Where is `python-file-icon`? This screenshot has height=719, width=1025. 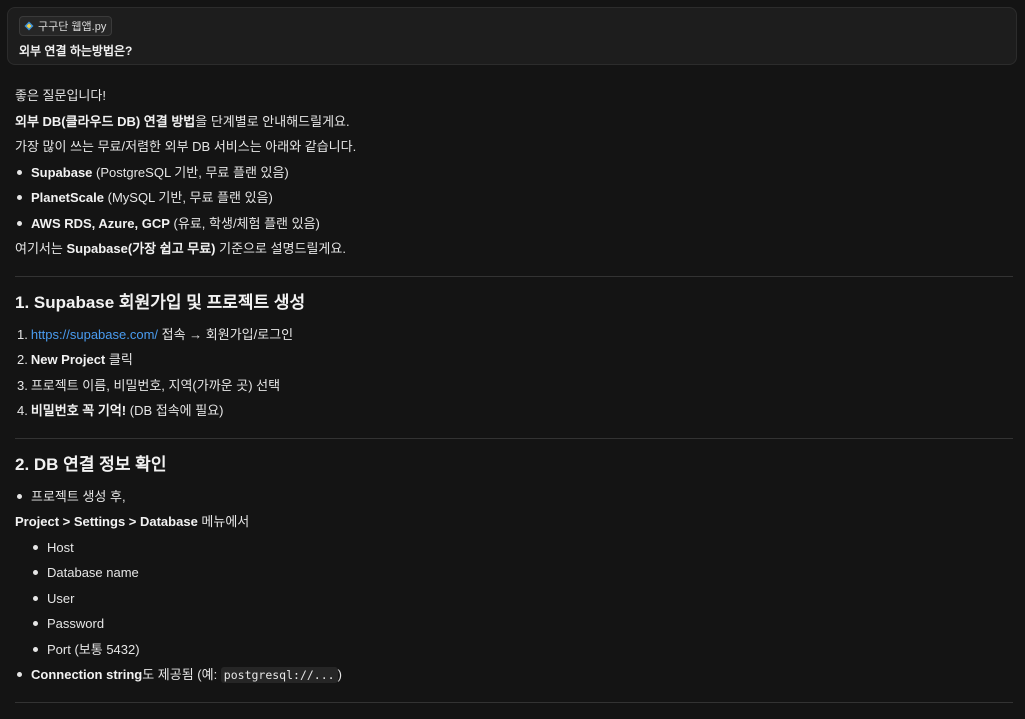 python-file-icon is located at coordinates (29, 26).